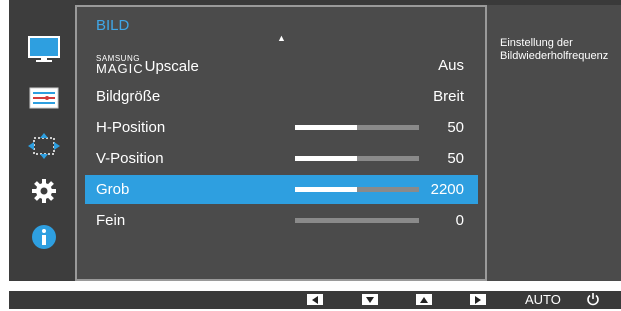 The image size is (621, 311). Describe the element at coordinates (370, 299) in the screenshot. I see `down-arrow-key` at that location.